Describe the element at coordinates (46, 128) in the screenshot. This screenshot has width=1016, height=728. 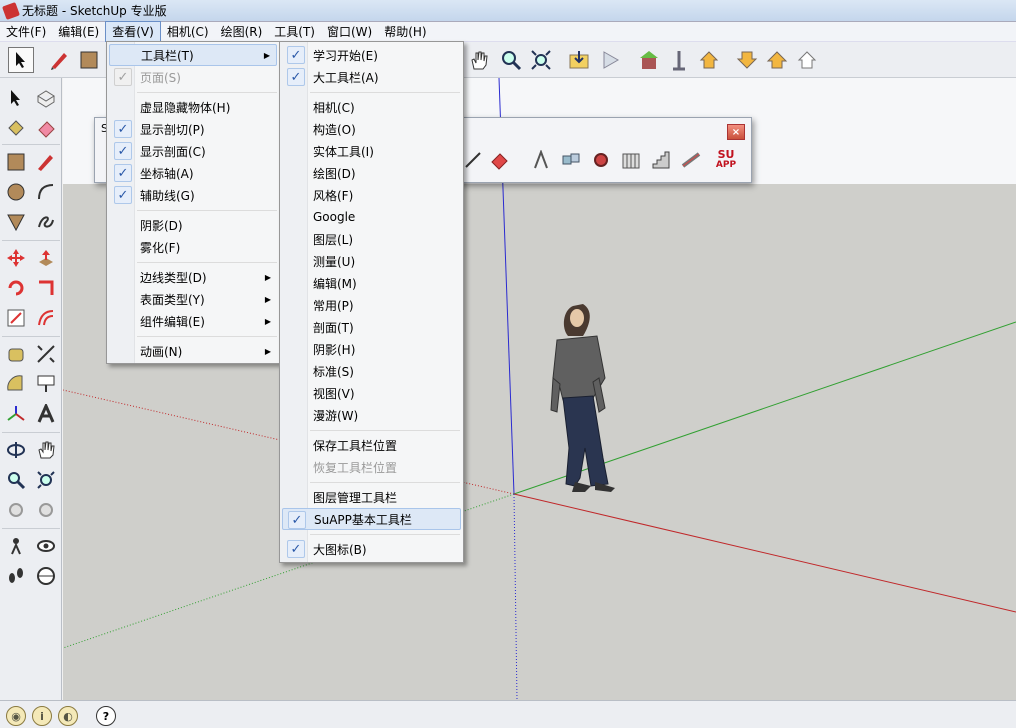
I see `eraser-tool` at that location.